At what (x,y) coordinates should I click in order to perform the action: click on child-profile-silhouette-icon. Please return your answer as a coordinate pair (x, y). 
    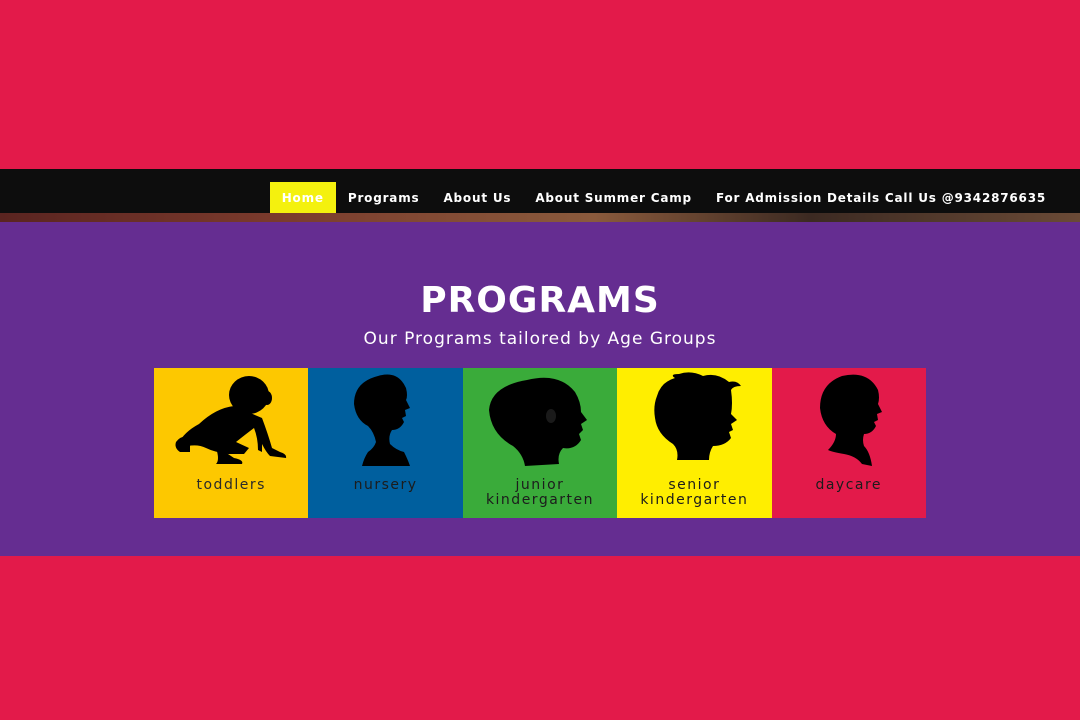
    Looking at the image, I should click on (537, 421).